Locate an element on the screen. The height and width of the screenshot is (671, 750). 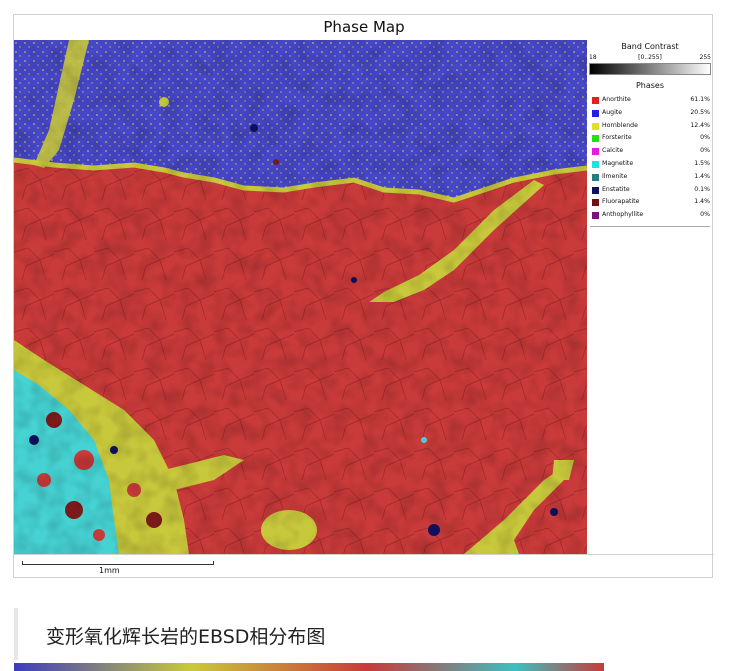
phase-row: Anorthite 61.1% is located at coordinates (652, 100).